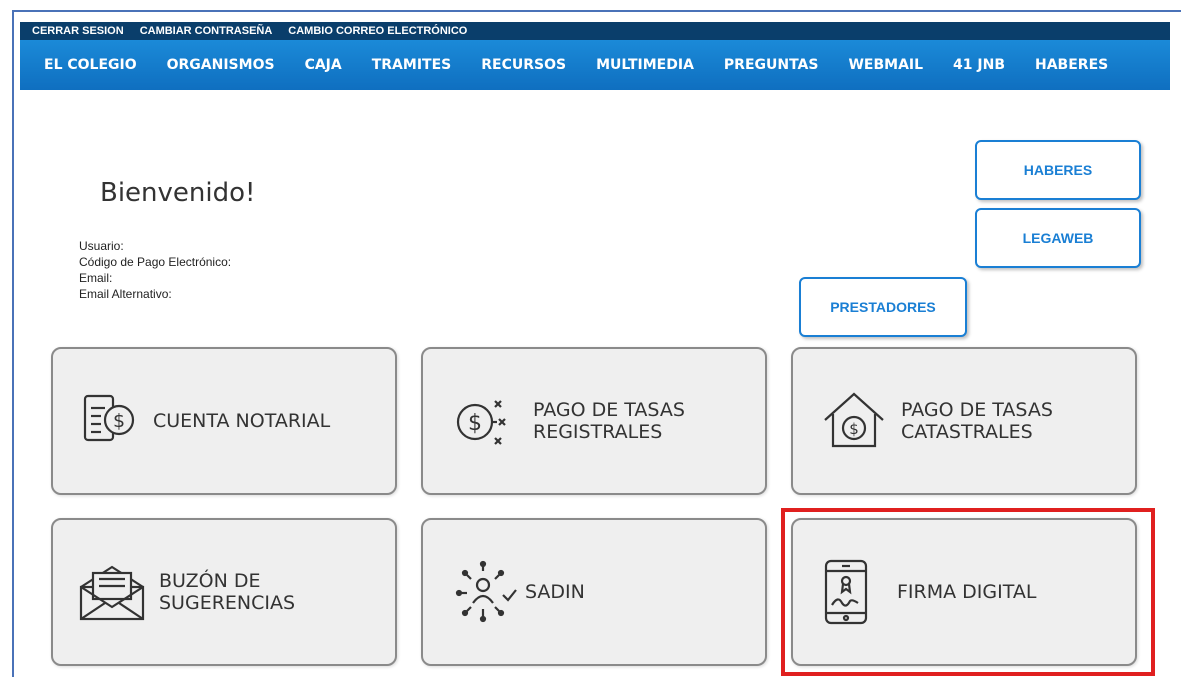 This screenshot has width=1181, height=677. Describe the element at coordinates (883, 307) in the screenshot. I see `prestadores-button: PRESTADORES` at that location.